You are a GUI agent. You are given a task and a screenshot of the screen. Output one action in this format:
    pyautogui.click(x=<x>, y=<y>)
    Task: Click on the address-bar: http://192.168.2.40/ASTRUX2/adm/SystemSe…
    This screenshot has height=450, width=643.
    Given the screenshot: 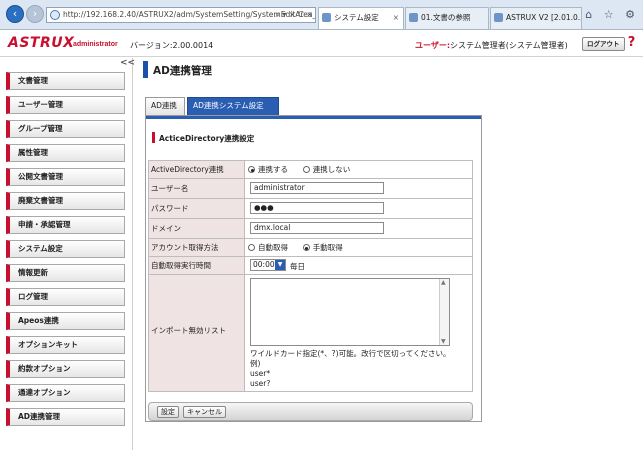 What is the action you would take?
    pyautogui.click(x=181, y=15)
    